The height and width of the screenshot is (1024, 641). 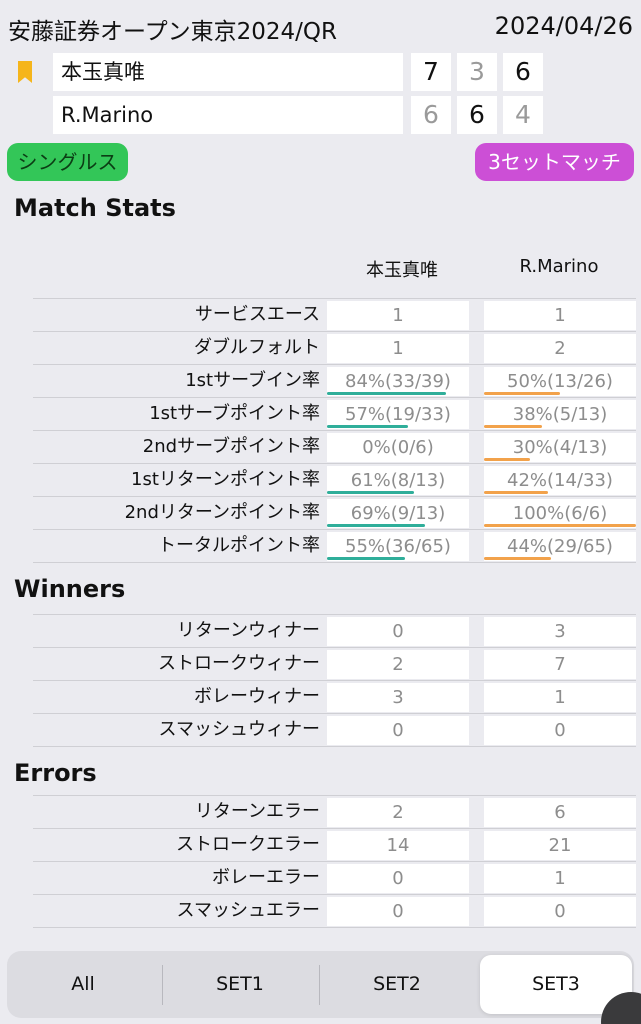 What do you see at coordinates (257, 696) in the screenshot?
I see `stat-label: ボレーウィナー` at bounding box center [257, 696].